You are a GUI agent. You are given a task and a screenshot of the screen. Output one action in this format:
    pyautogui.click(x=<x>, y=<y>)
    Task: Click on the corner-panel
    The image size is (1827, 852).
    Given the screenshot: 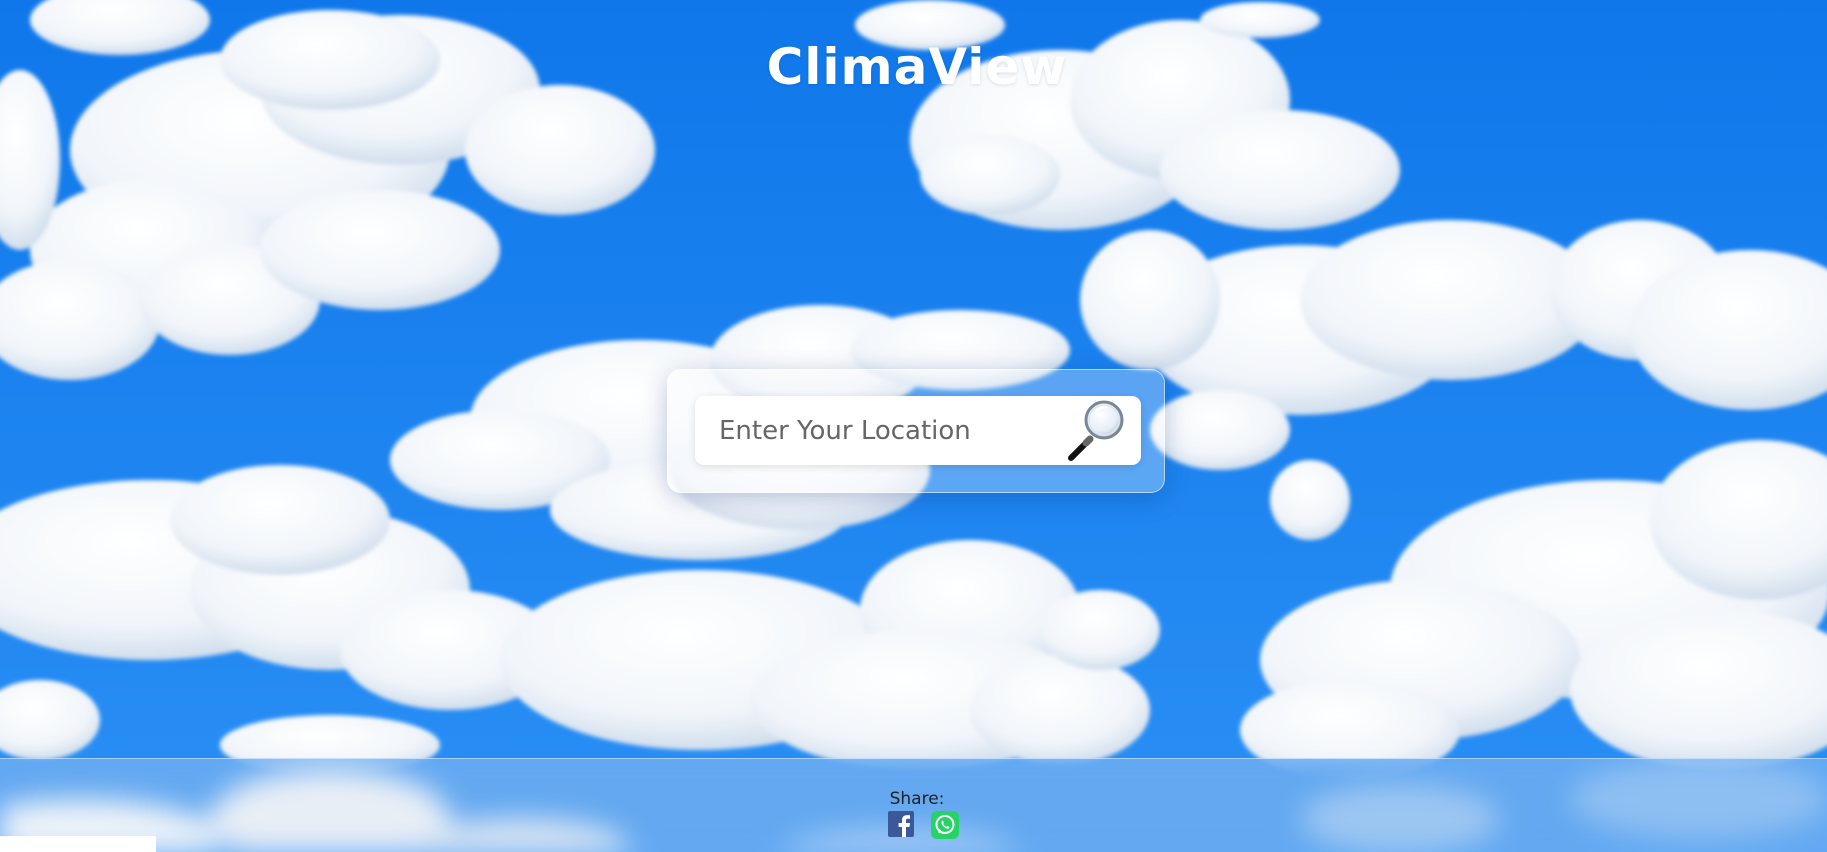 What is the action you would take?
    pyautogui.click(x=78, y=844)
    